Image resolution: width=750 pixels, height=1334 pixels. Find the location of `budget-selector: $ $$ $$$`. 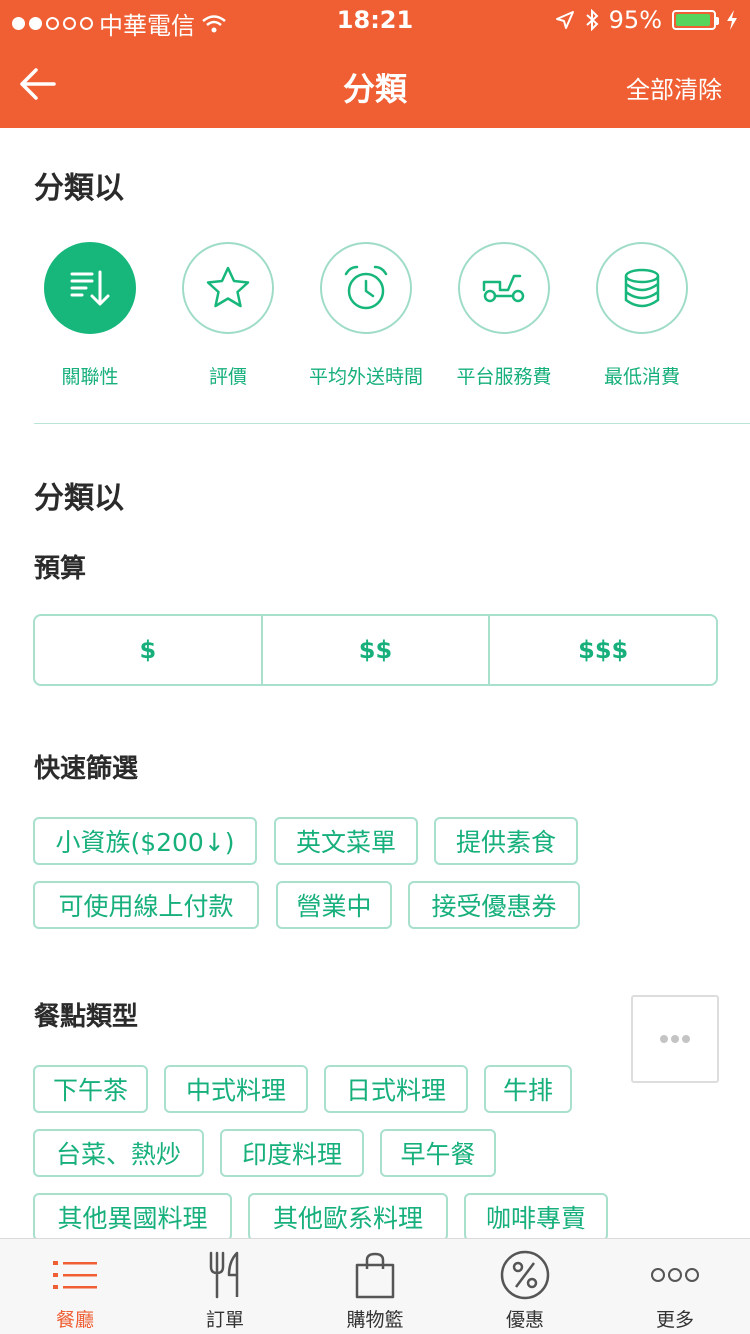

budget-selector: $ $$ $$$ is located at coordinates (375, 650).